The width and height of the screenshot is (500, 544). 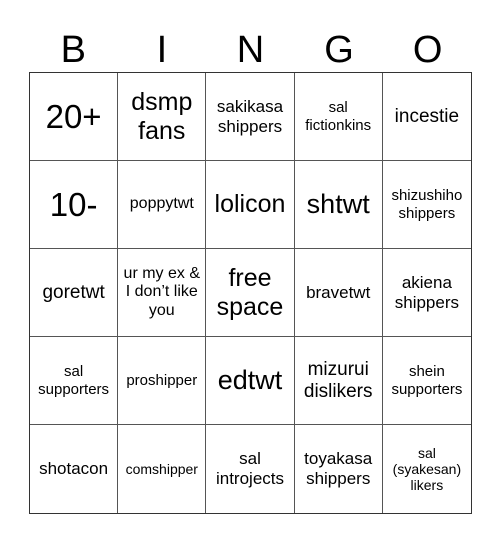 What do you see at coordinates (427, 50) in the screenshot?
I see `header-letter-o: O` at bounding box center [427, 50].